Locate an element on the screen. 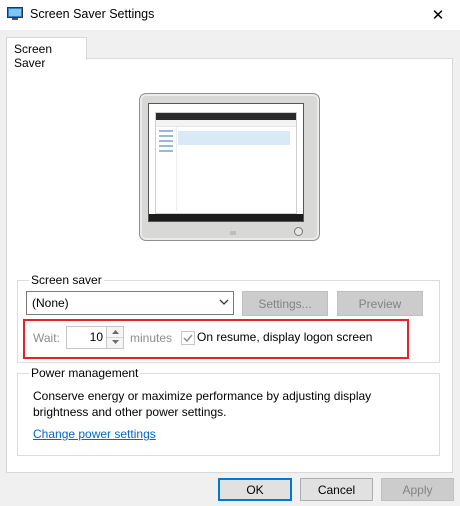  tab-screen-saver: Screen Saver is located at coordinates (46, 53).